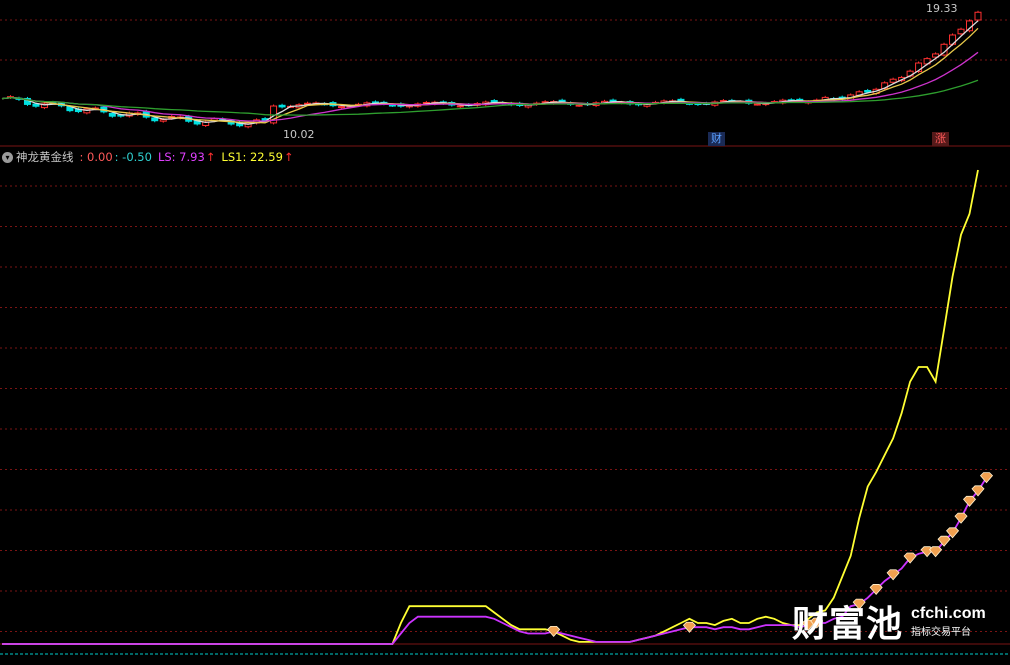 This screenshot has height=665, width=1010. What do you see at coordinates (96, 157) in the screenshot?
I see `indicator-value-zero: : 0.00` at bounding box center [96, 157].